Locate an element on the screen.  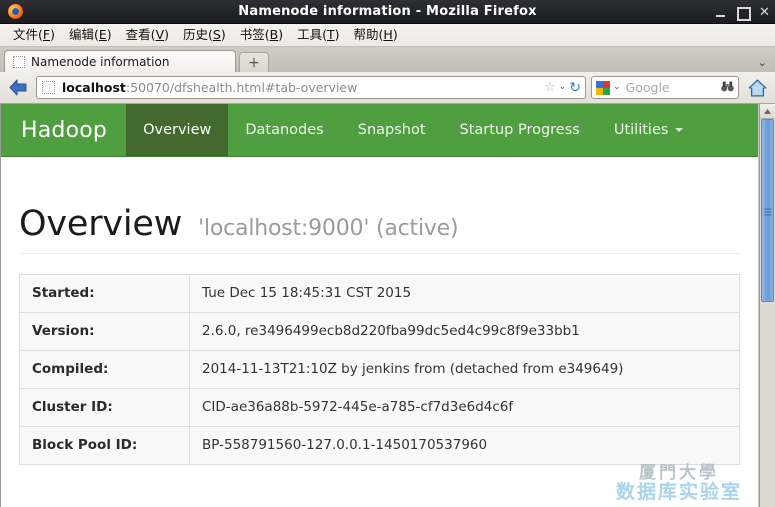
row-label-block-pool-id: Block Pool ID: is located at coordinates (104, 444).